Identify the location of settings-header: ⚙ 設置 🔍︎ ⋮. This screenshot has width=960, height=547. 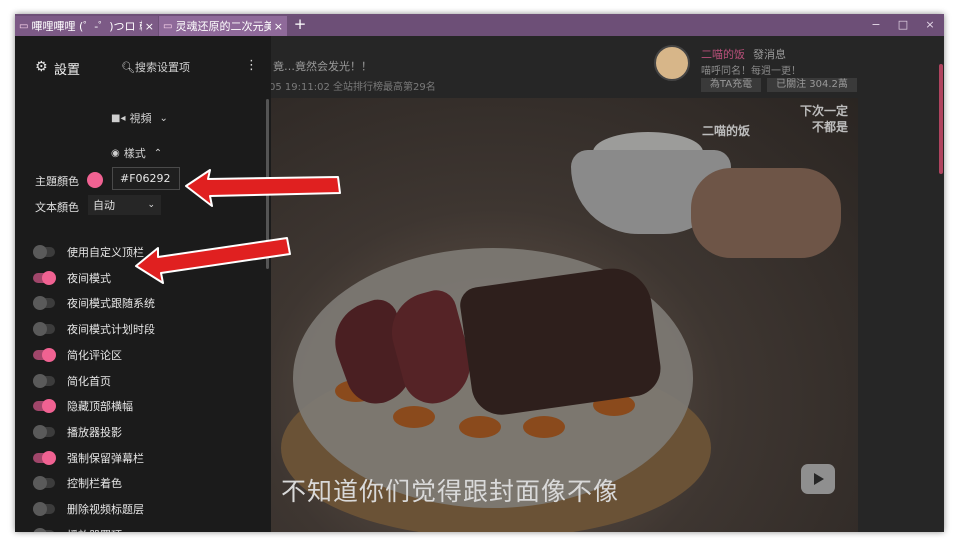
(143, 66).